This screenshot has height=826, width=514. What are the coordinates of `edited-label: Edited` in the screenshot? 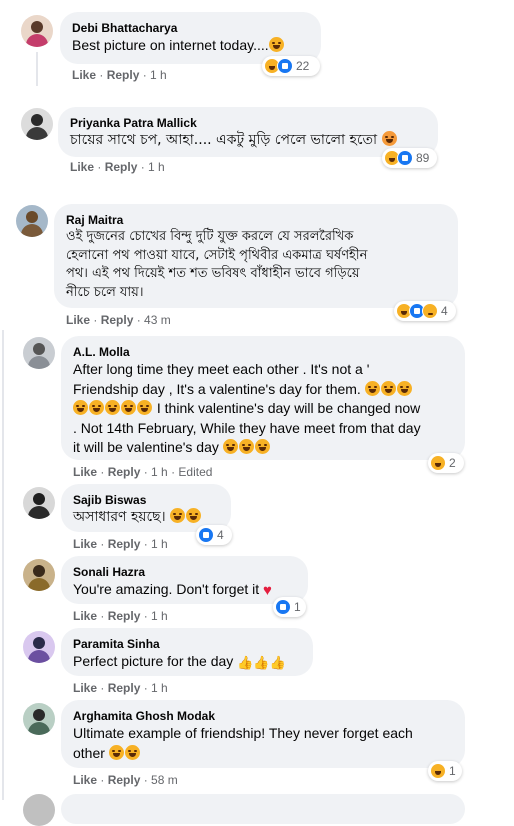 It's located at (195, 472).